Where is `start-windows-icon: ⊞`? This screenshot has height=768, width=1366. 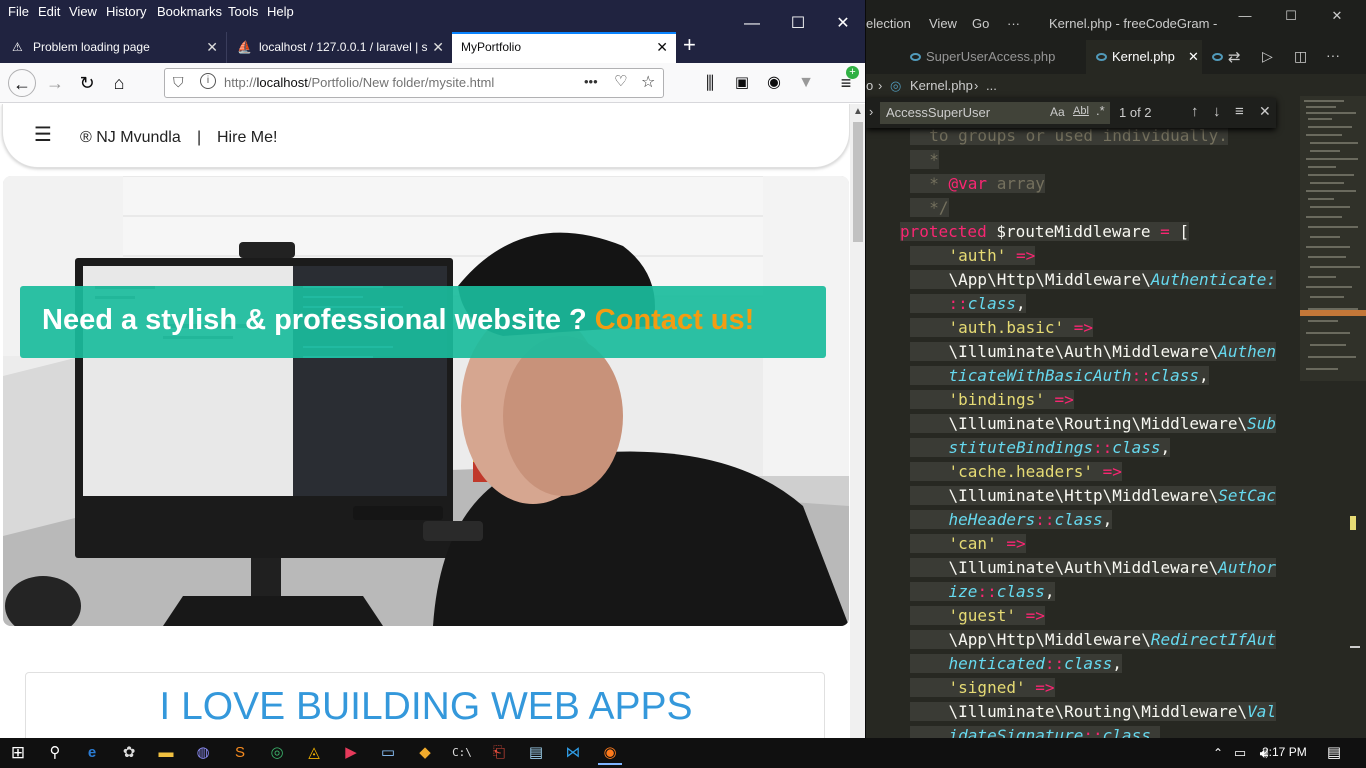
start-windows-icon: ⊞ is located at coordinates (18, 753).